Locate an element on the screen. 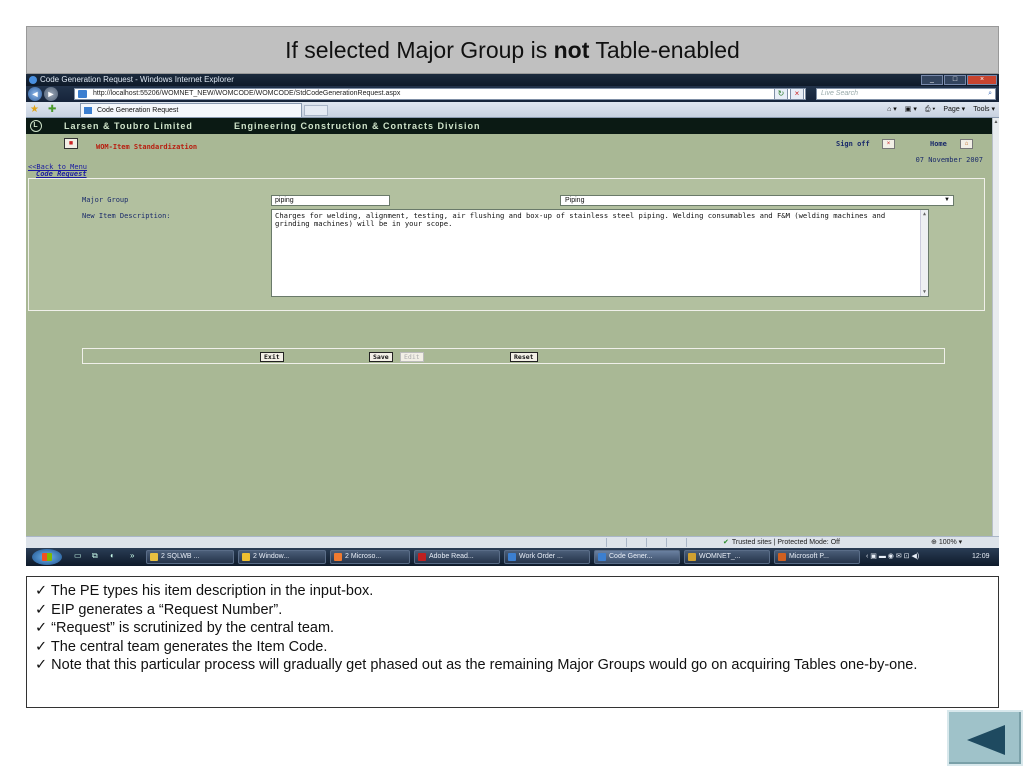 The height and width of the screenshot is (768, 1024). slide-title-text: If selected Major Group is is located at coordinates (419, 50).